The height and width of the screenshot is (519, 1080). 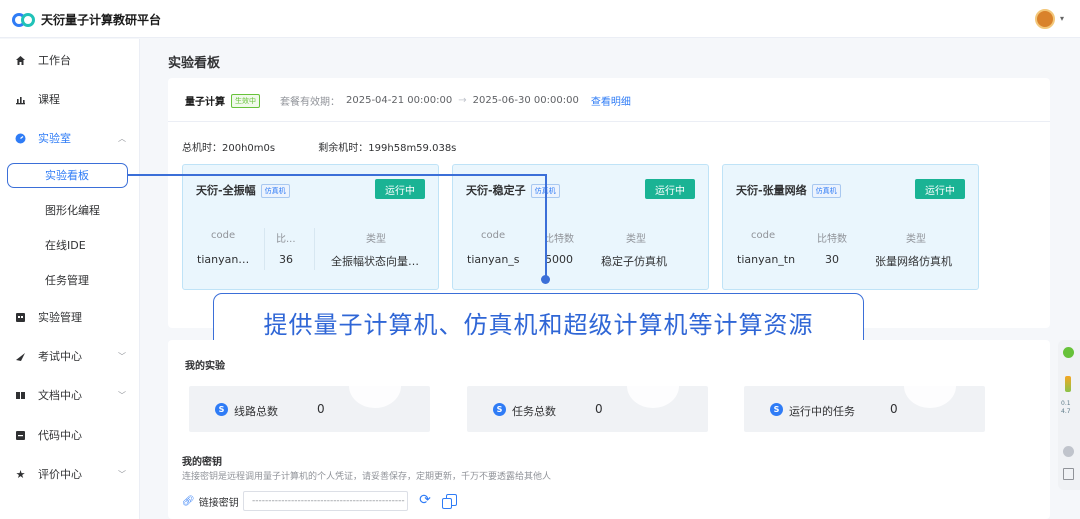 I want to click on column-divider, so click(x=314, y=249).